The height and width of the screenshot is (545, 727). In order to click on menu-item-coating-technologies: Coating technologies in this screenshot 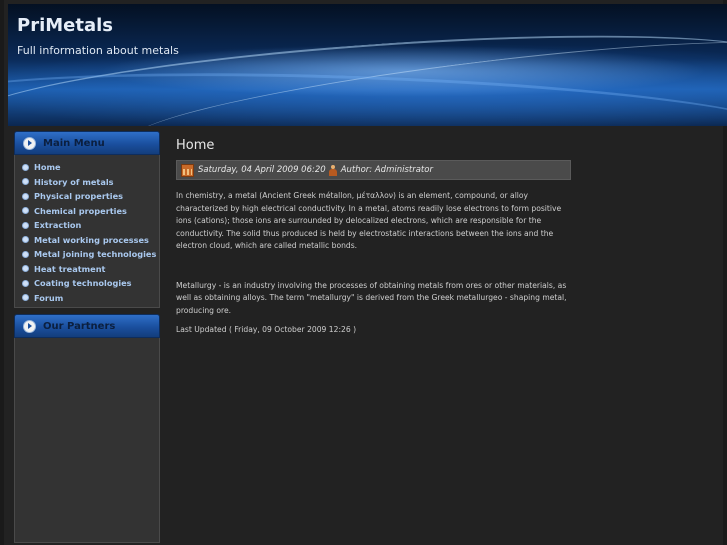, I will do `click(87, 283)`.